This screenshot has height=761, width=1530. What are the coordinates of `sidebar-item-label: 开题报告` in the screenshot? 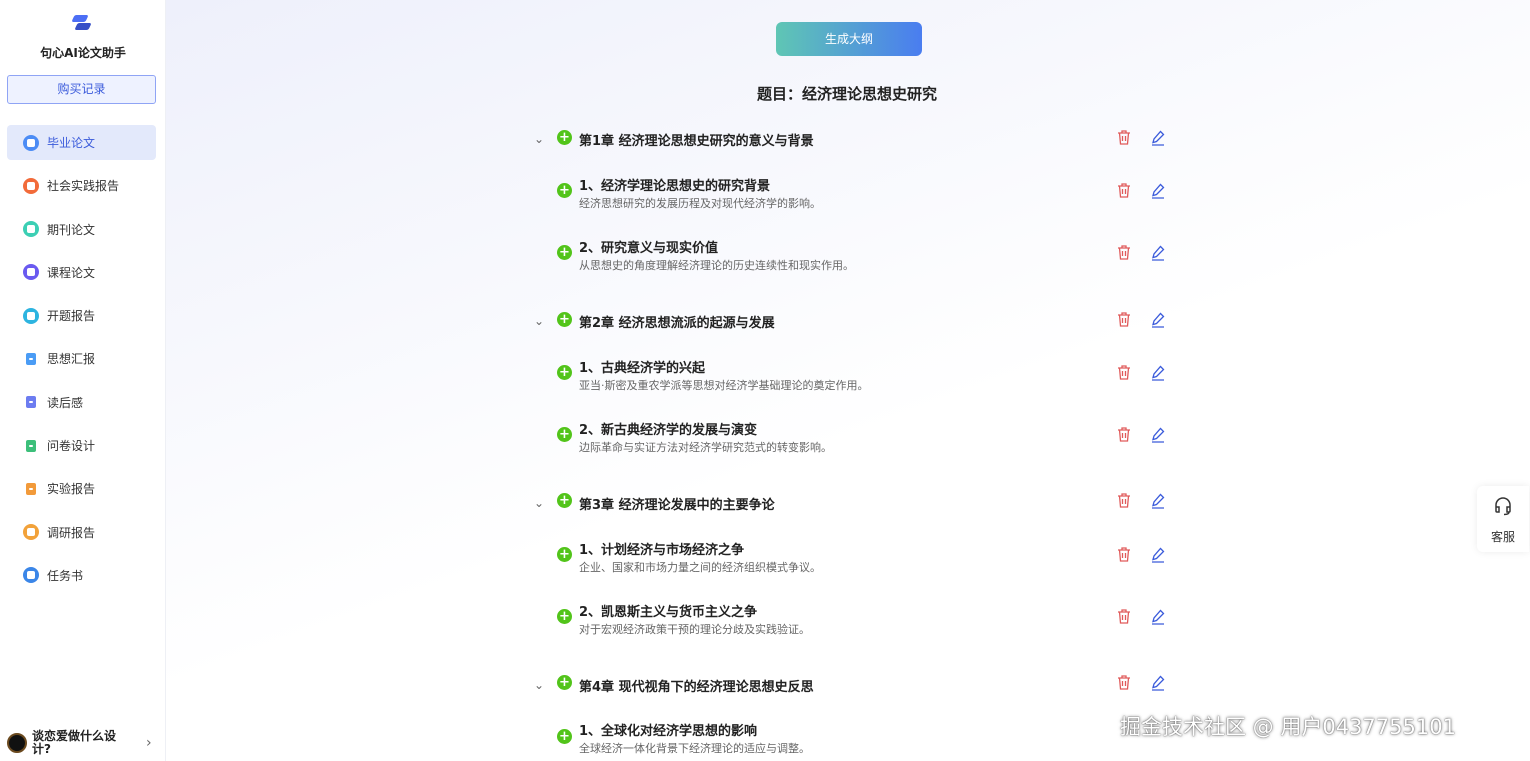 It's located at (71, 316).